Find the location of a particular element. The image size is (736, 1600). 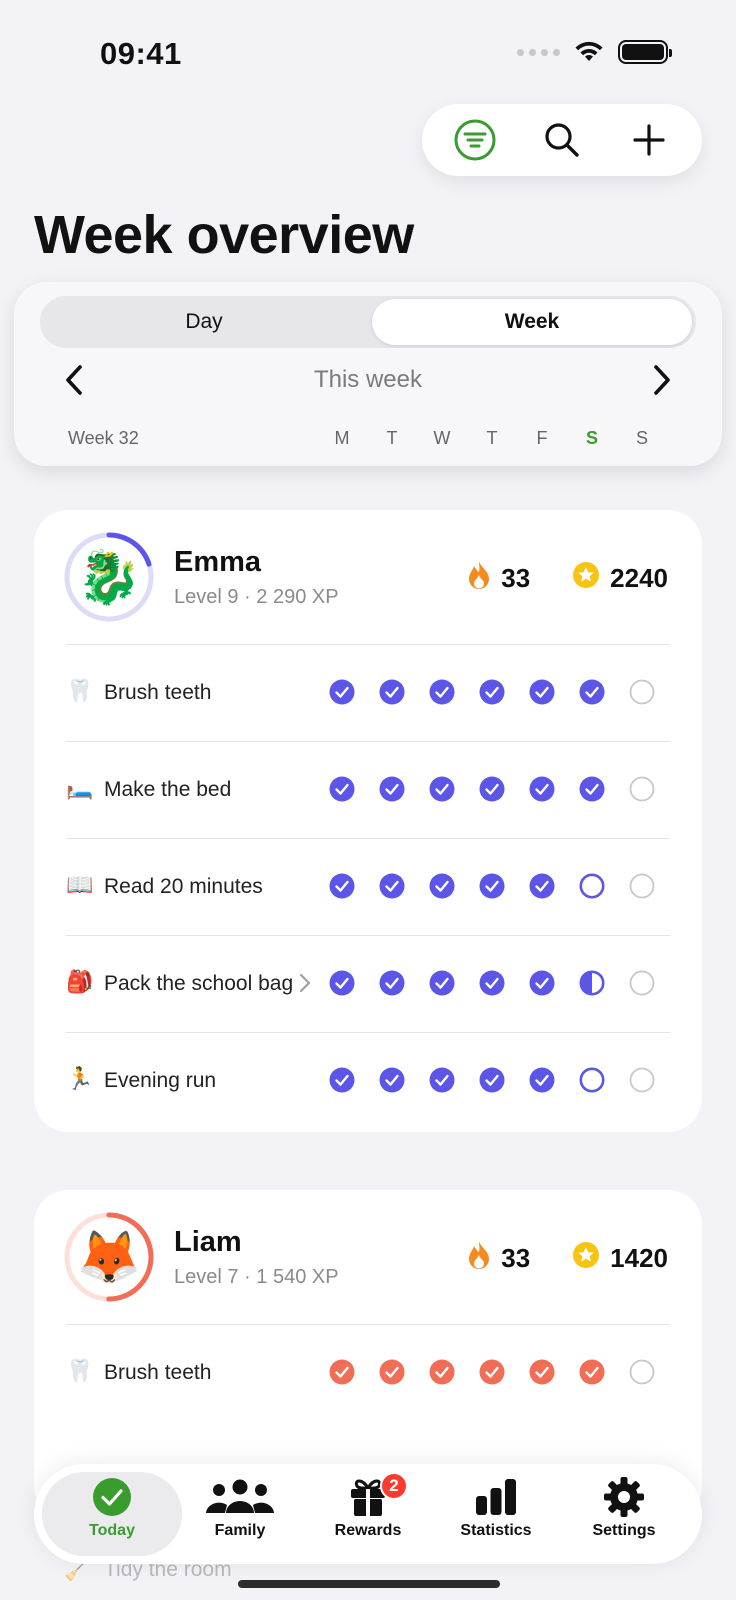

task-row: 🏃 Evening run is located at coordinates (368, 1081).